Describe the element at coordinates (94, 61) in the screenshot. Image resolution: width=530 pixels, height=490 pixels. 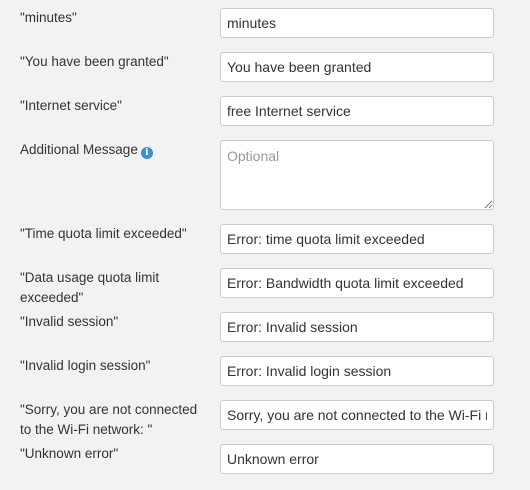
I see `granted-label: "You have been granted"` at that location.